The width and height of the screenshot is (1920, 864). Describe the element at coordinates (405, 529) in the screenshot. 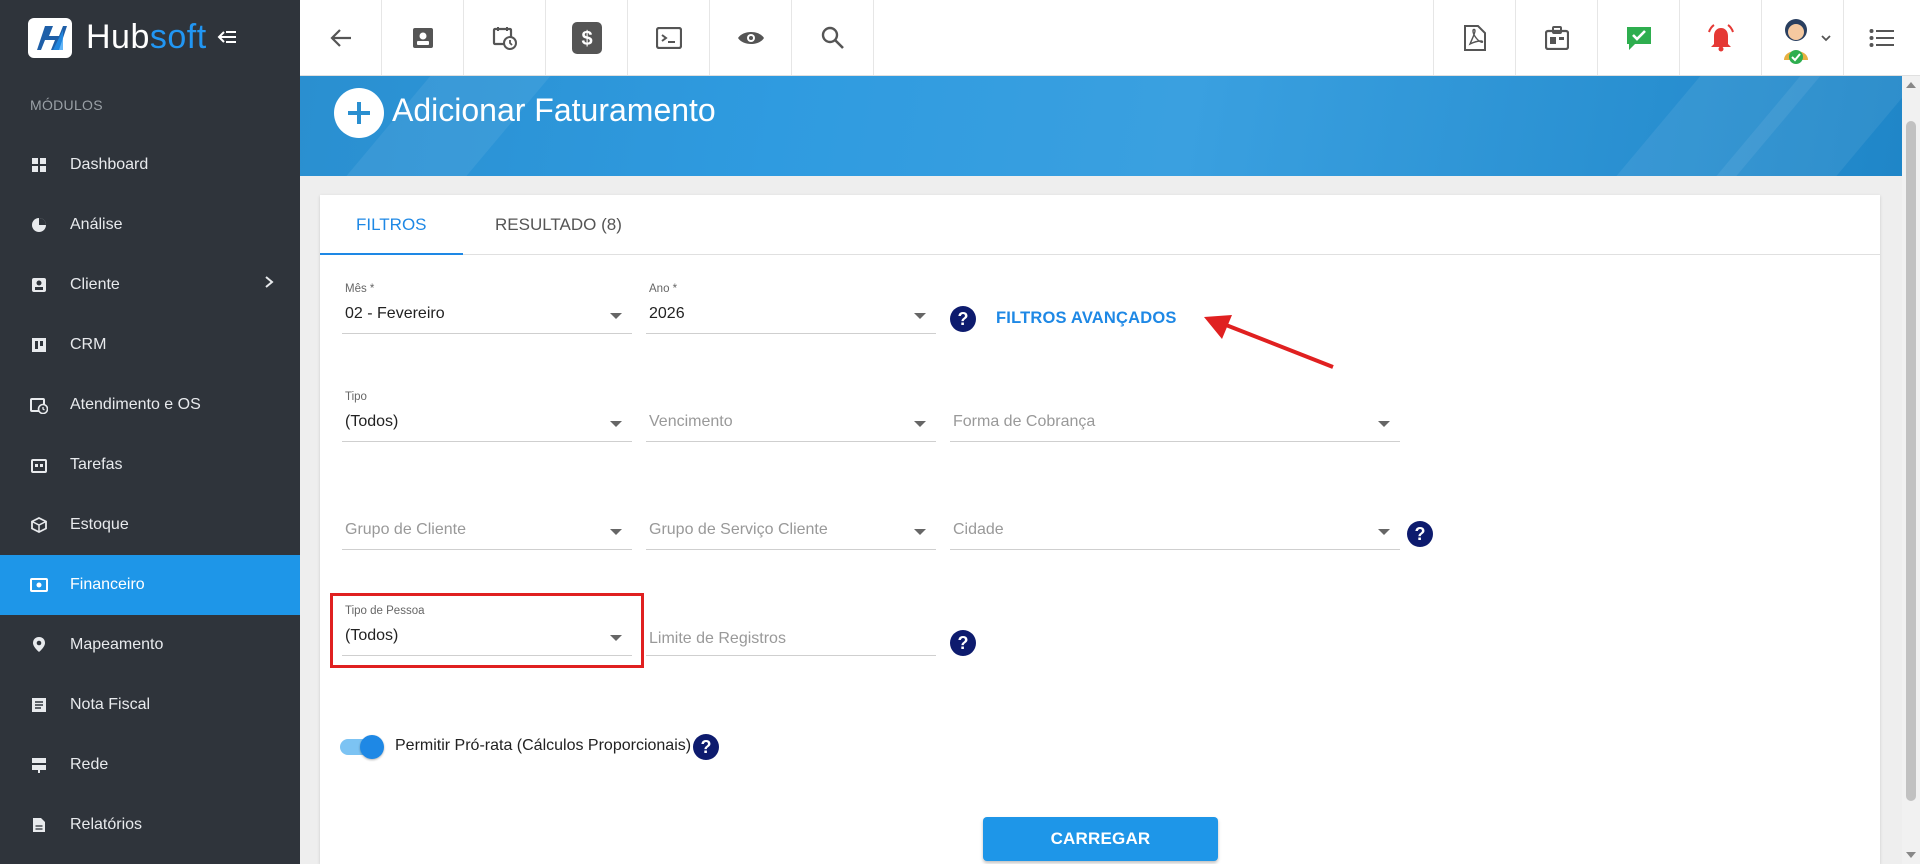

I see `grupo-cliente-placeholder: Grupo de Cliente` at that location.